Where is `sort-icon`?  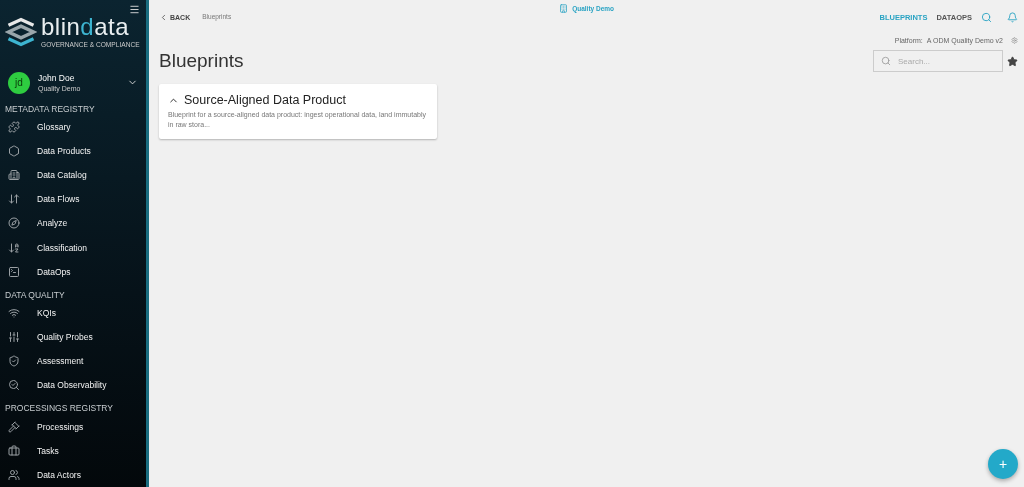 sort-icon is located at coordinates (14, 247).